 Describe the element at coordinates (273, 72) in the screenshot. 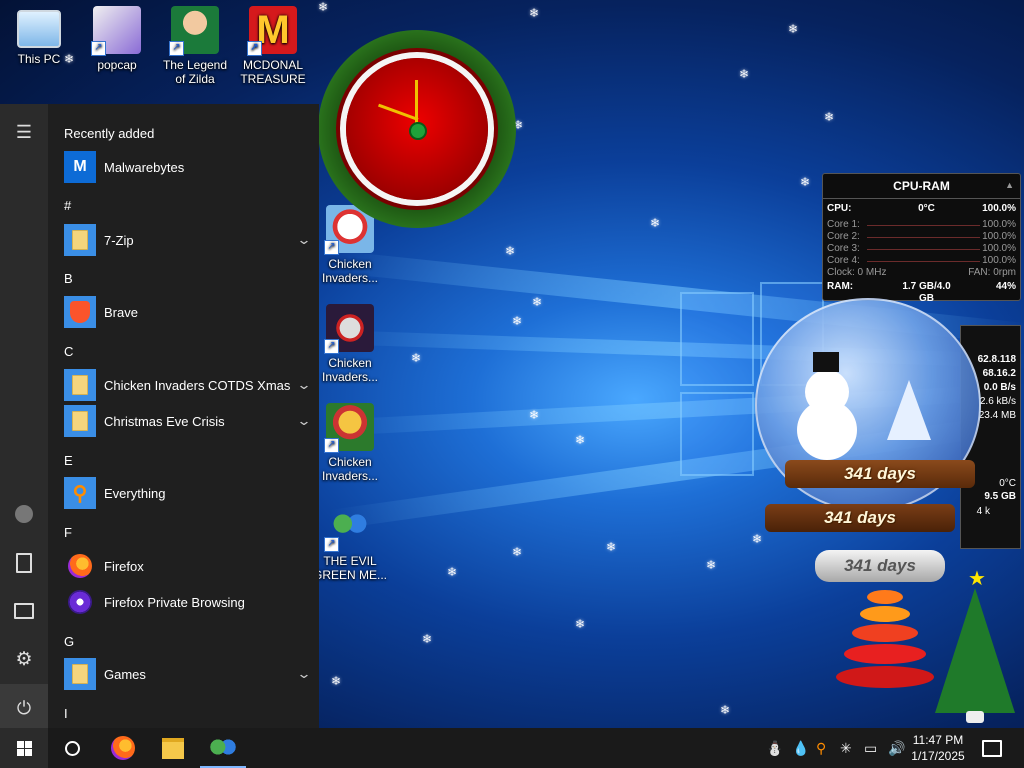

I see `desktop-icon-label: MCDONAL TREASURE` at that location.